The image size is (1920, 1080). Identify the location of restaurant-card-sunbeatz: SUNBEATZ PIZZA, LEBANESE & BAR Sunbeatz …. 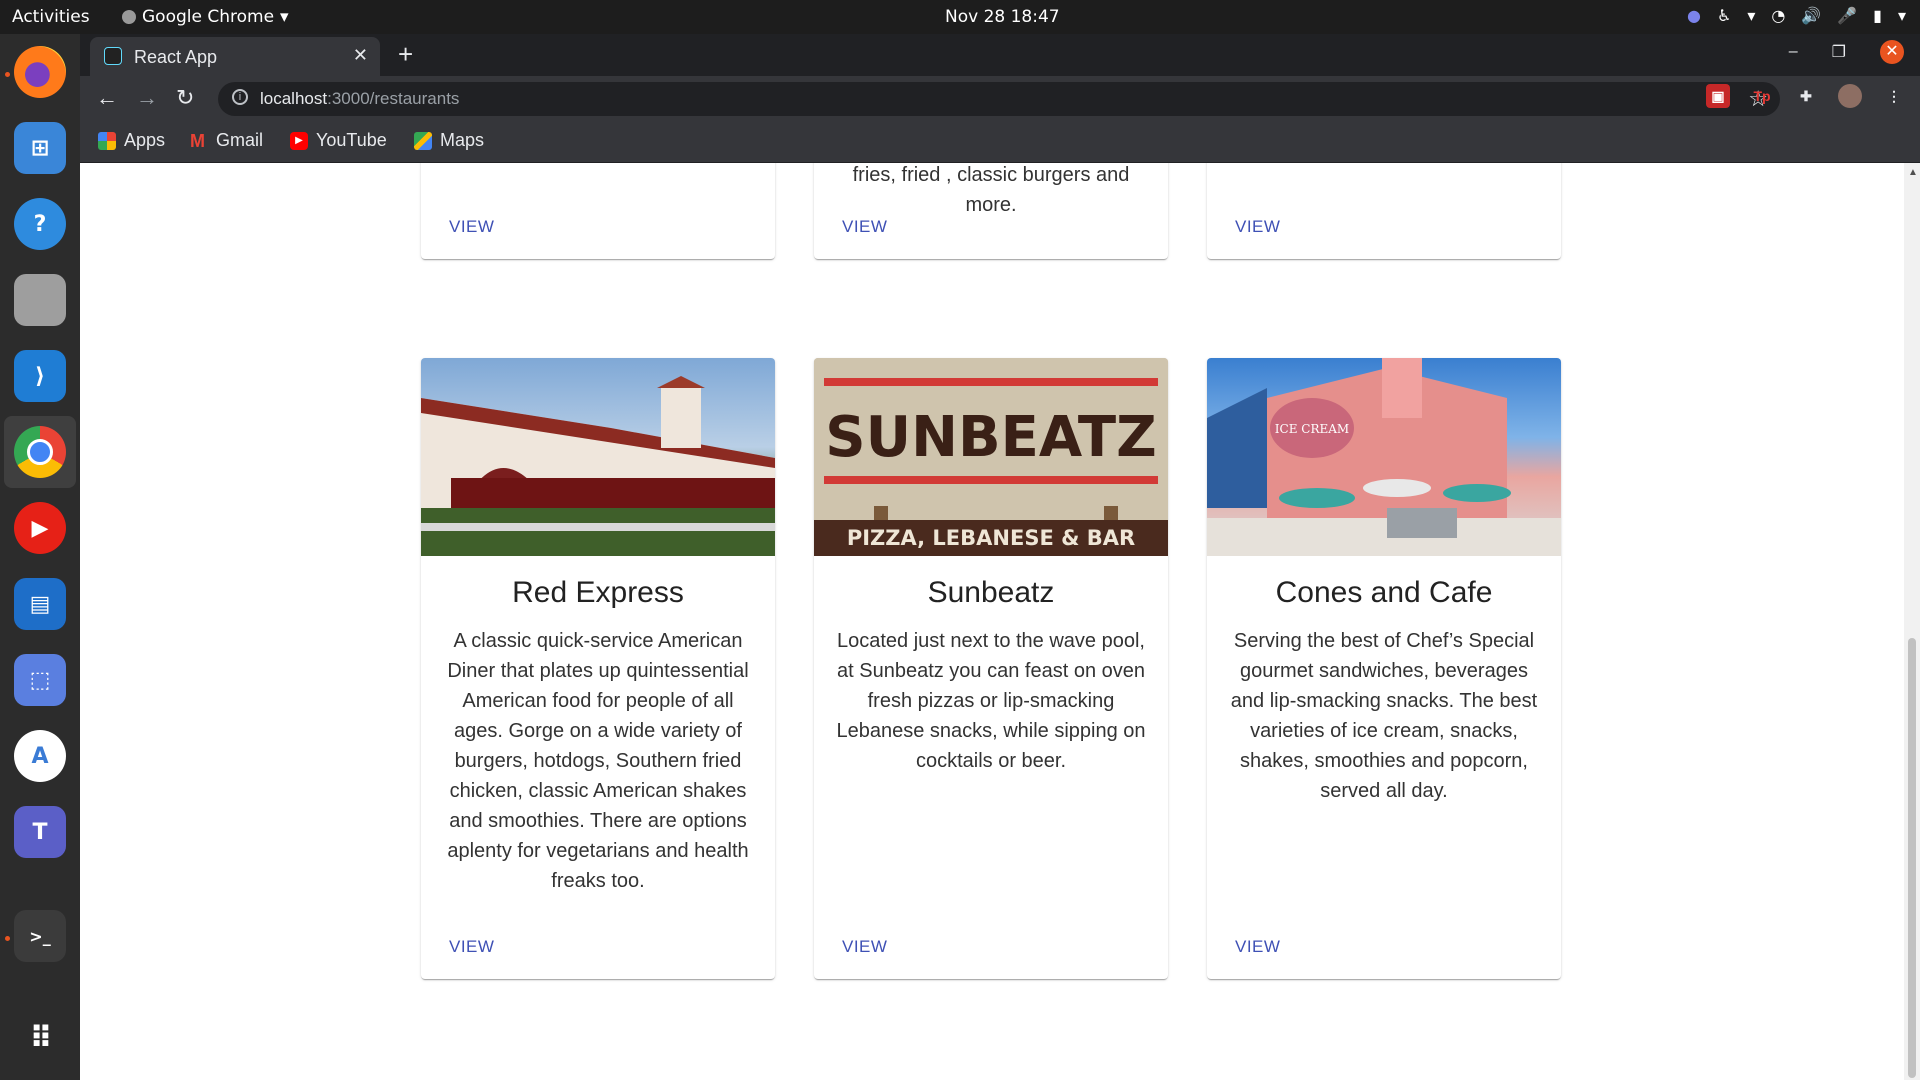
(991, 668).